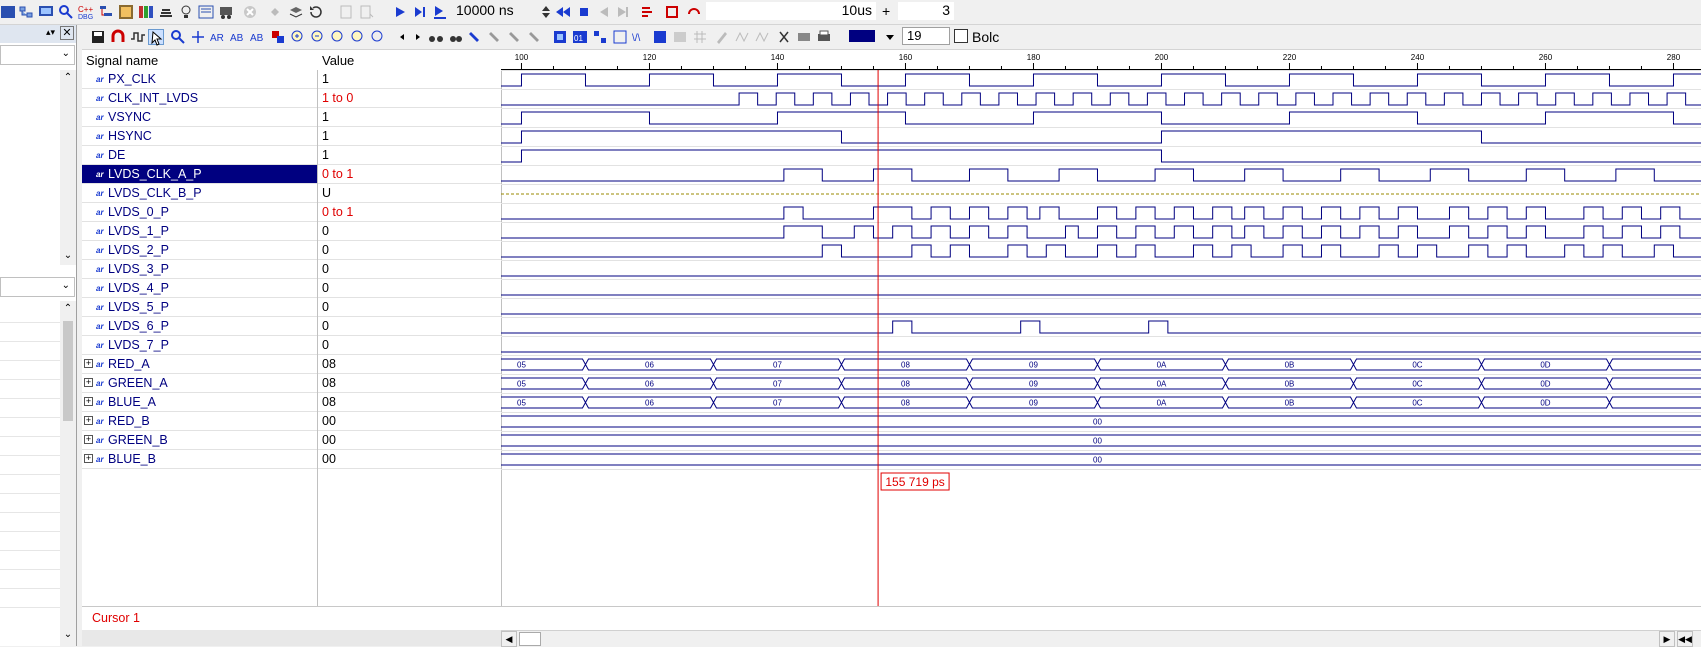  Describe the element at coordinates (166, 12) in the screenshot. I see `stack-icon` at that location.